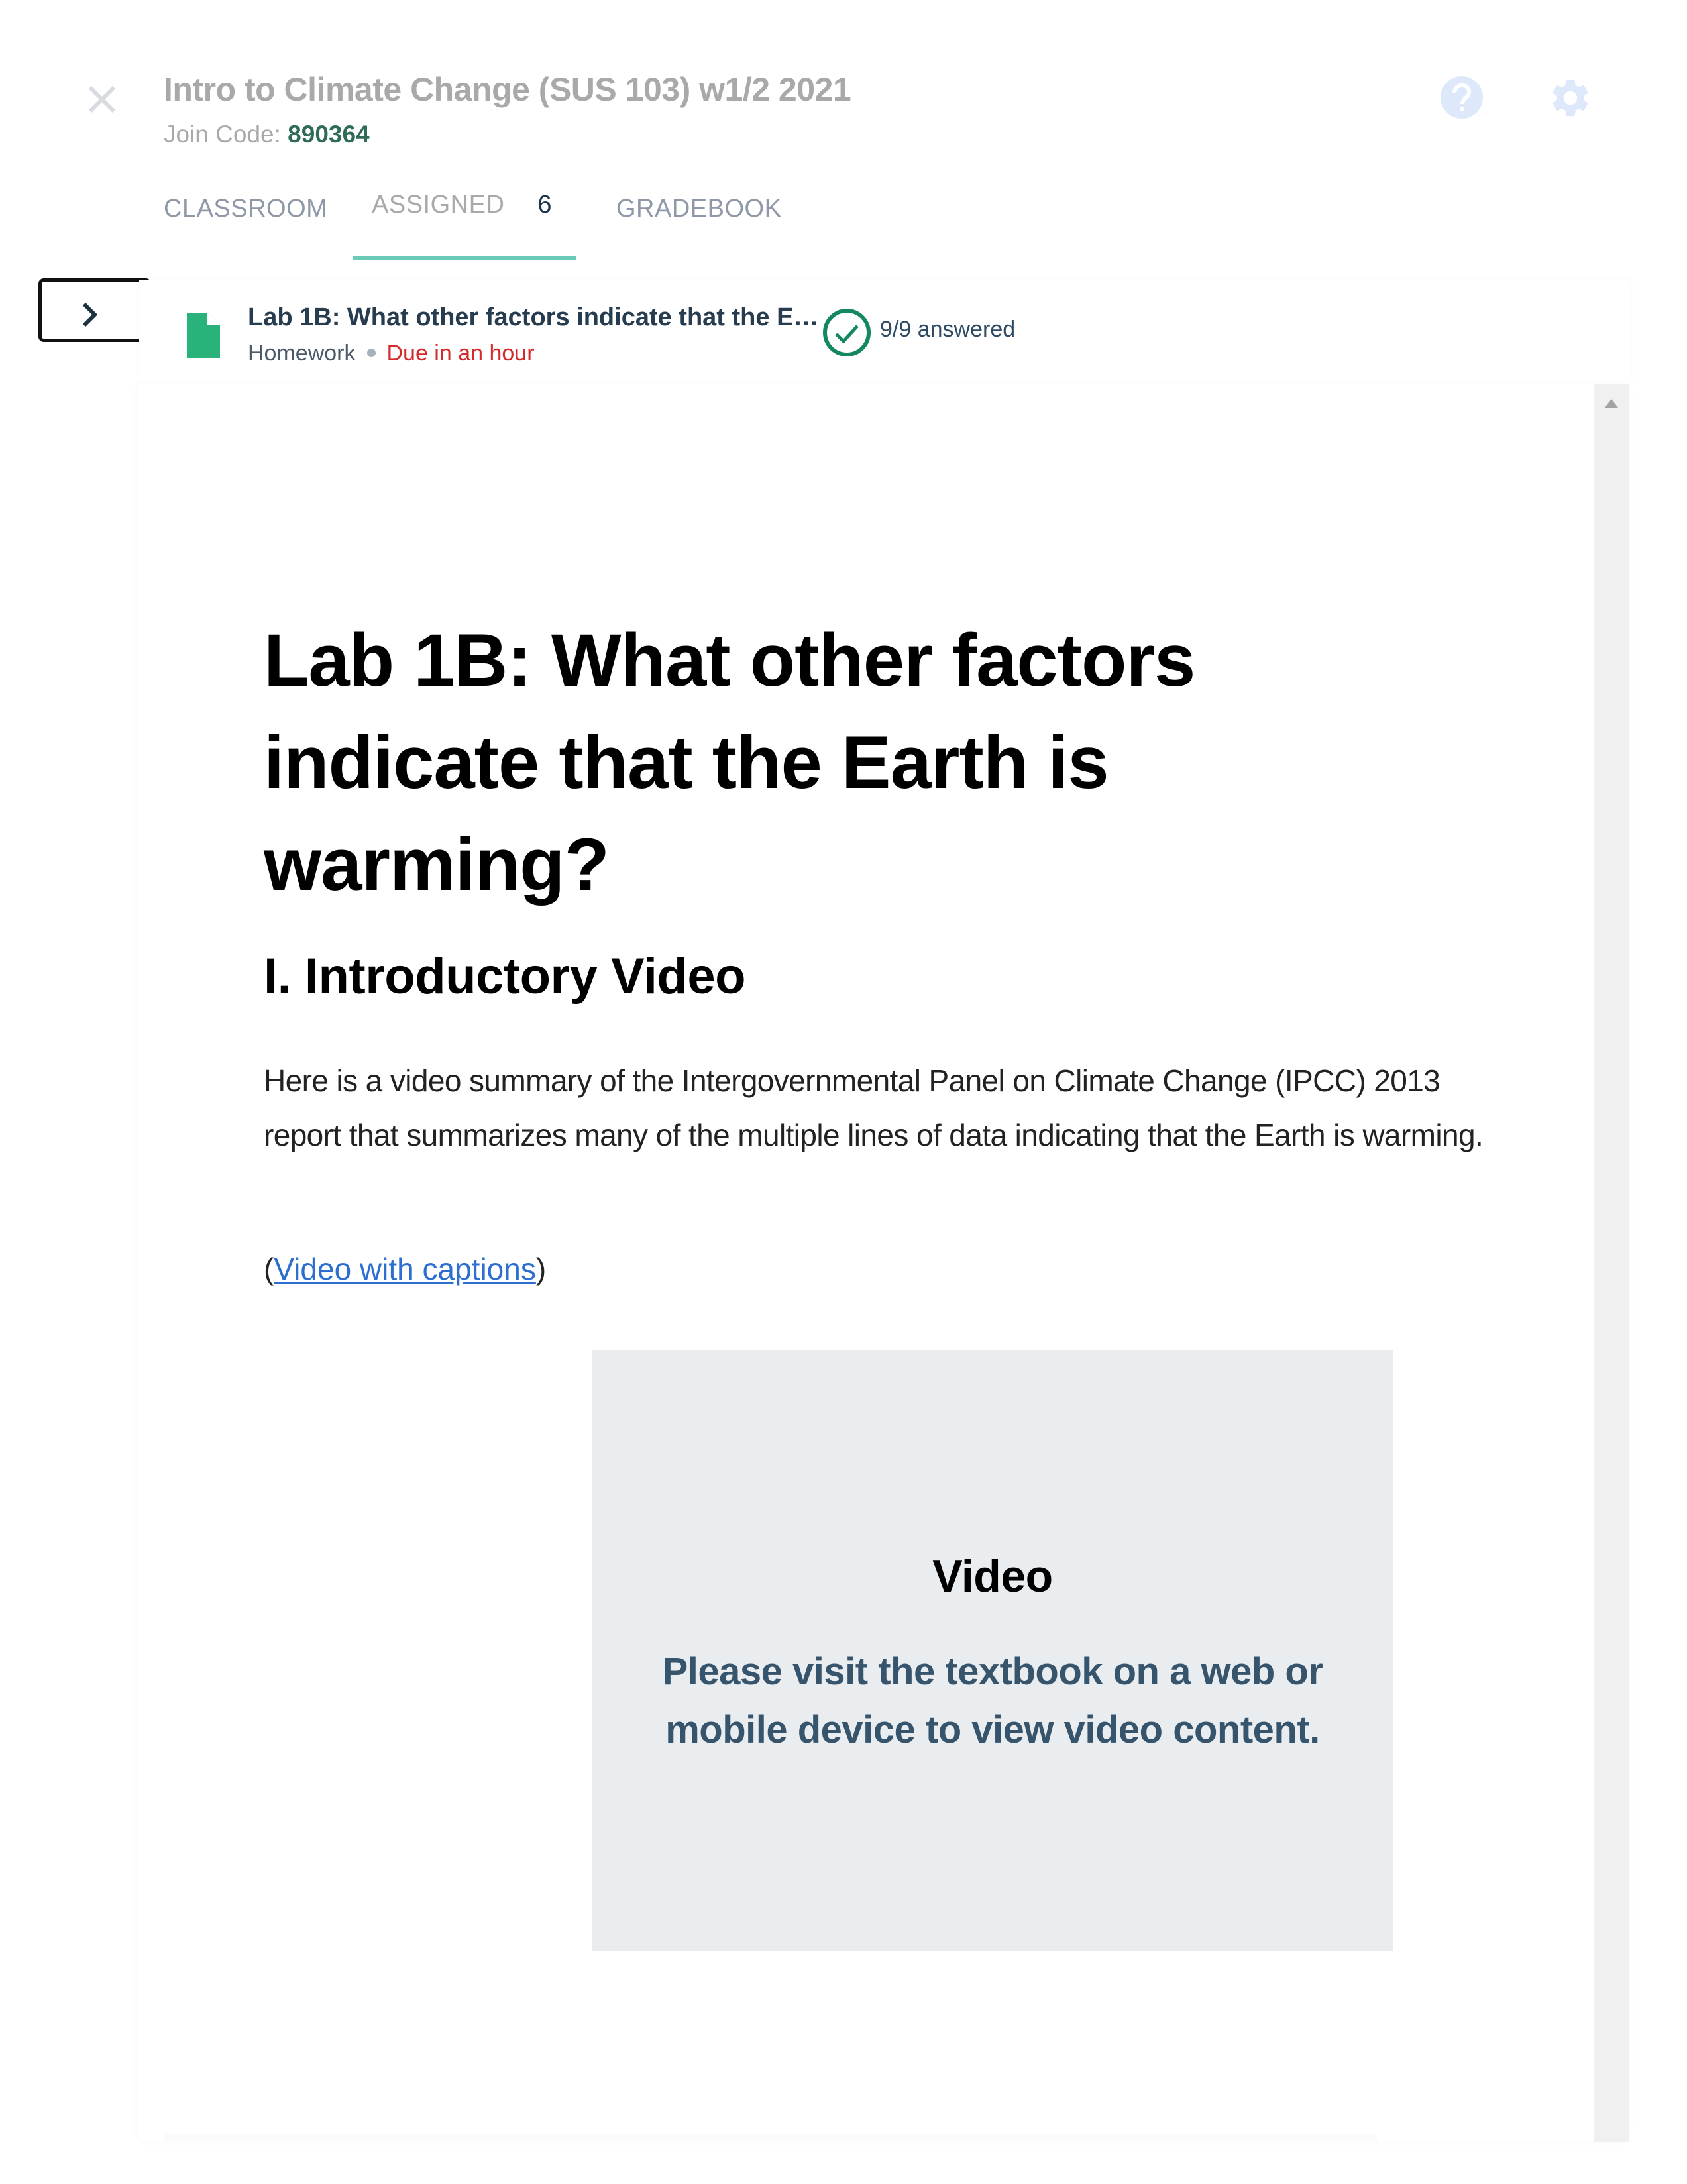 The width and height of the screenshot is (1687, 2184). What do you see at coordinates (90, 314) in the screenshot?
I see `chevron-right-icon` at bounding box center [90, 314].